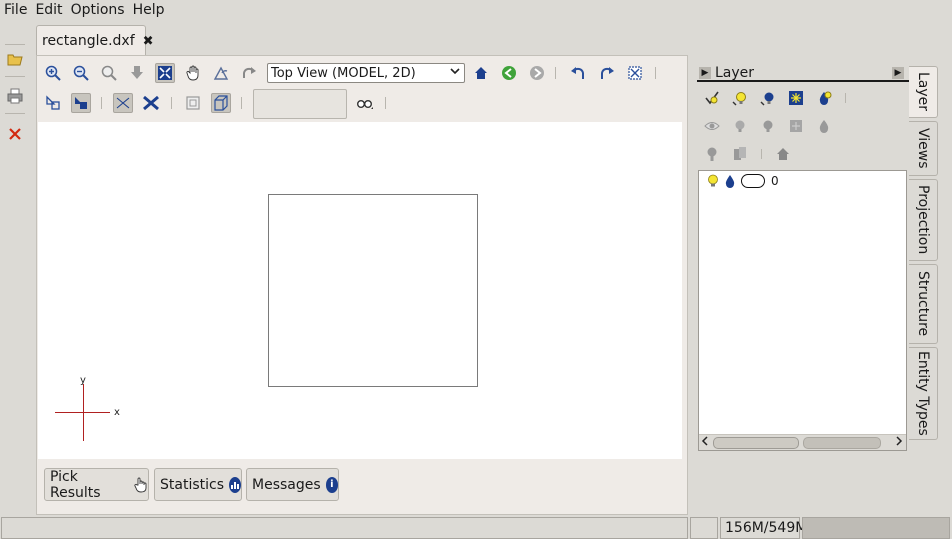  I want to click on tab-views: Views, so click(923, 148).